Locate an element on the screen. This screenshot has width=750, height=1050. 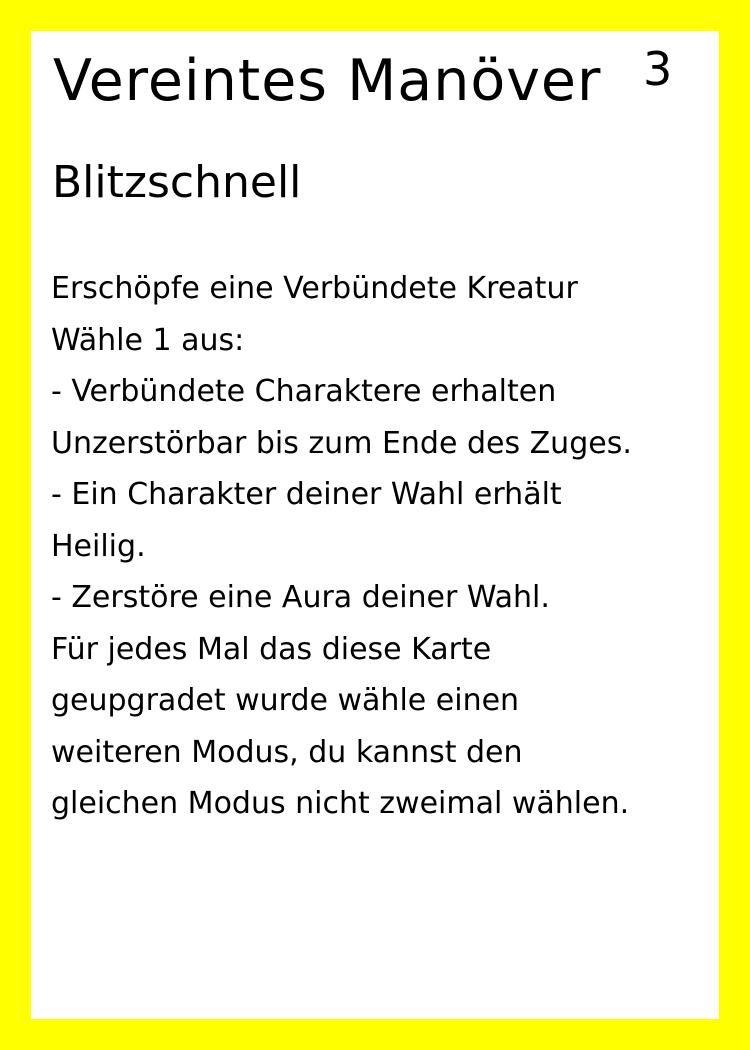
rules-line: geupgradet wurde wähle einen is located at coordinates (285, 700).